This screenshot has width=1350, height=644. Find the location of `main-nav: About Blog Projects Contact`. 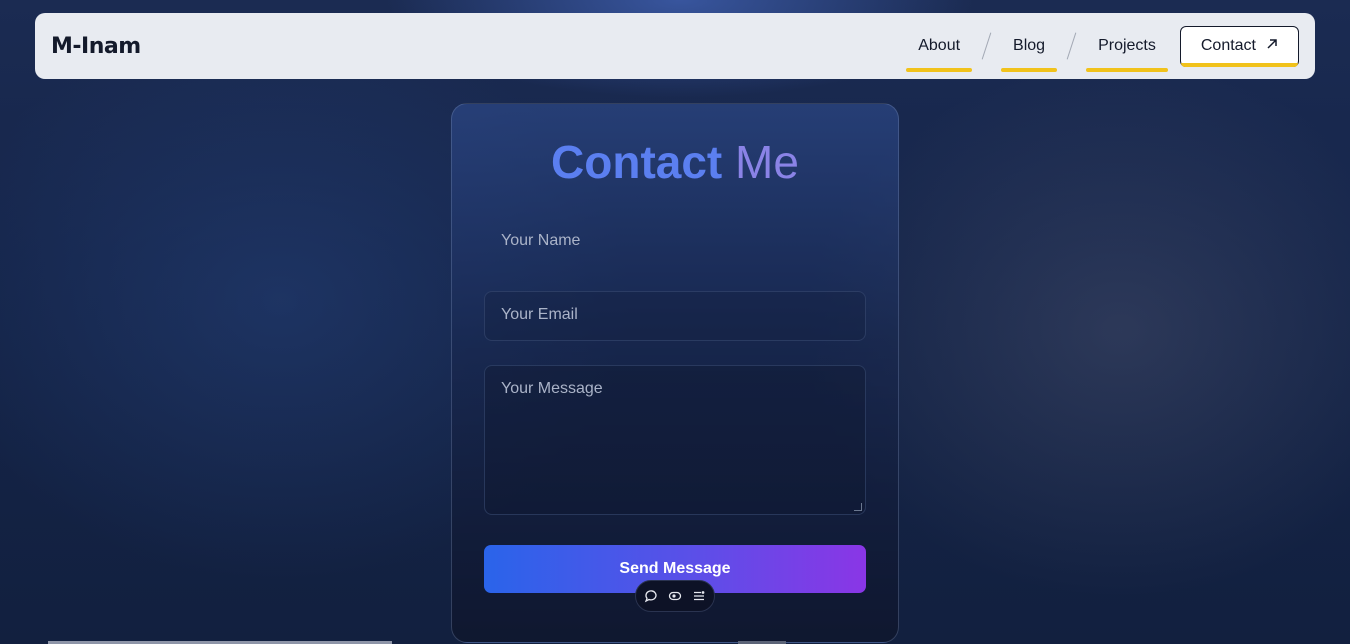

main-nav: About Blog Projects Contact is located at coordinates (1102, 46).